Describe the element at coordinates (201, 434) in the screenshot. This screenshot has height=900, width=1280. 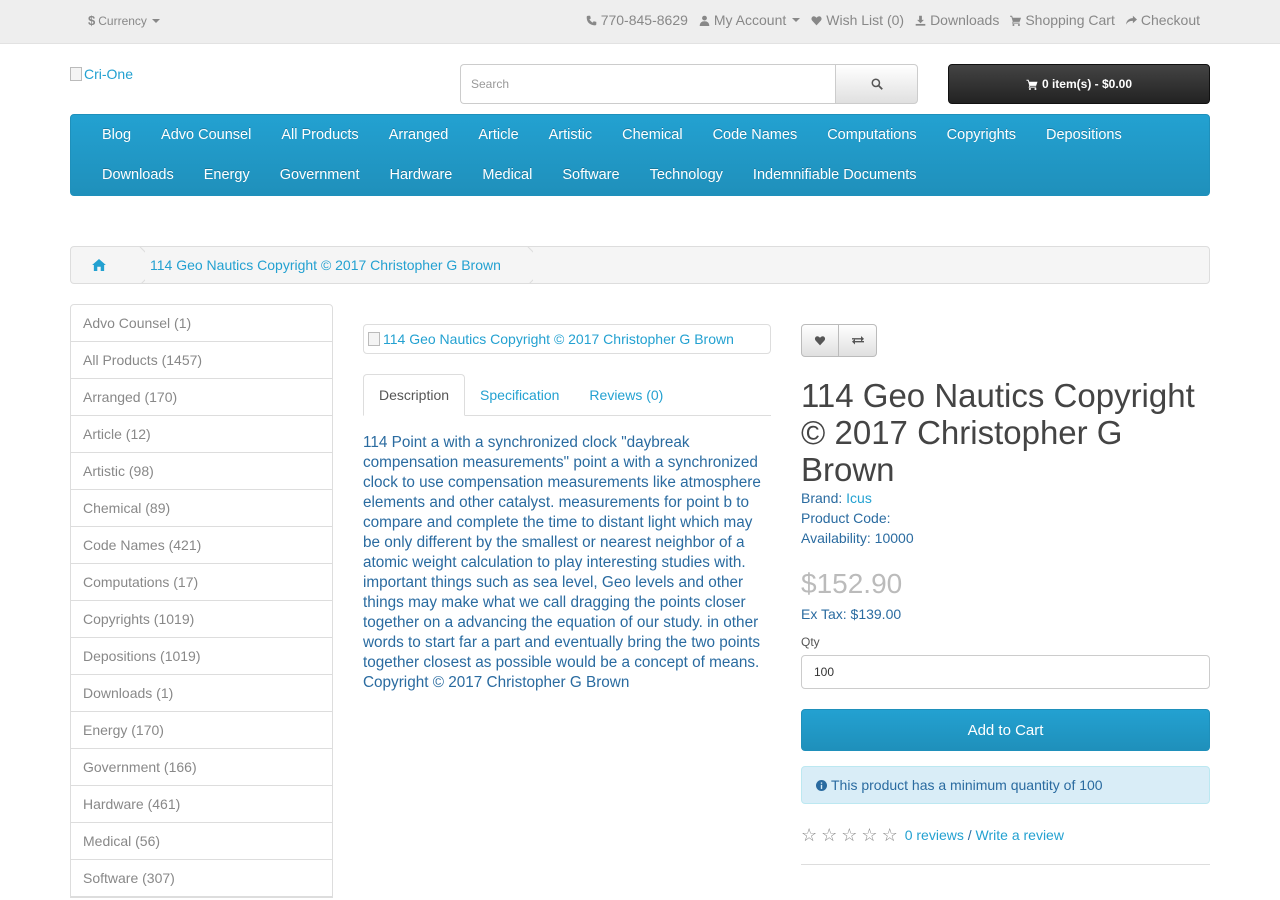
I see `sidebar-item-article: Article (12)` at that location.